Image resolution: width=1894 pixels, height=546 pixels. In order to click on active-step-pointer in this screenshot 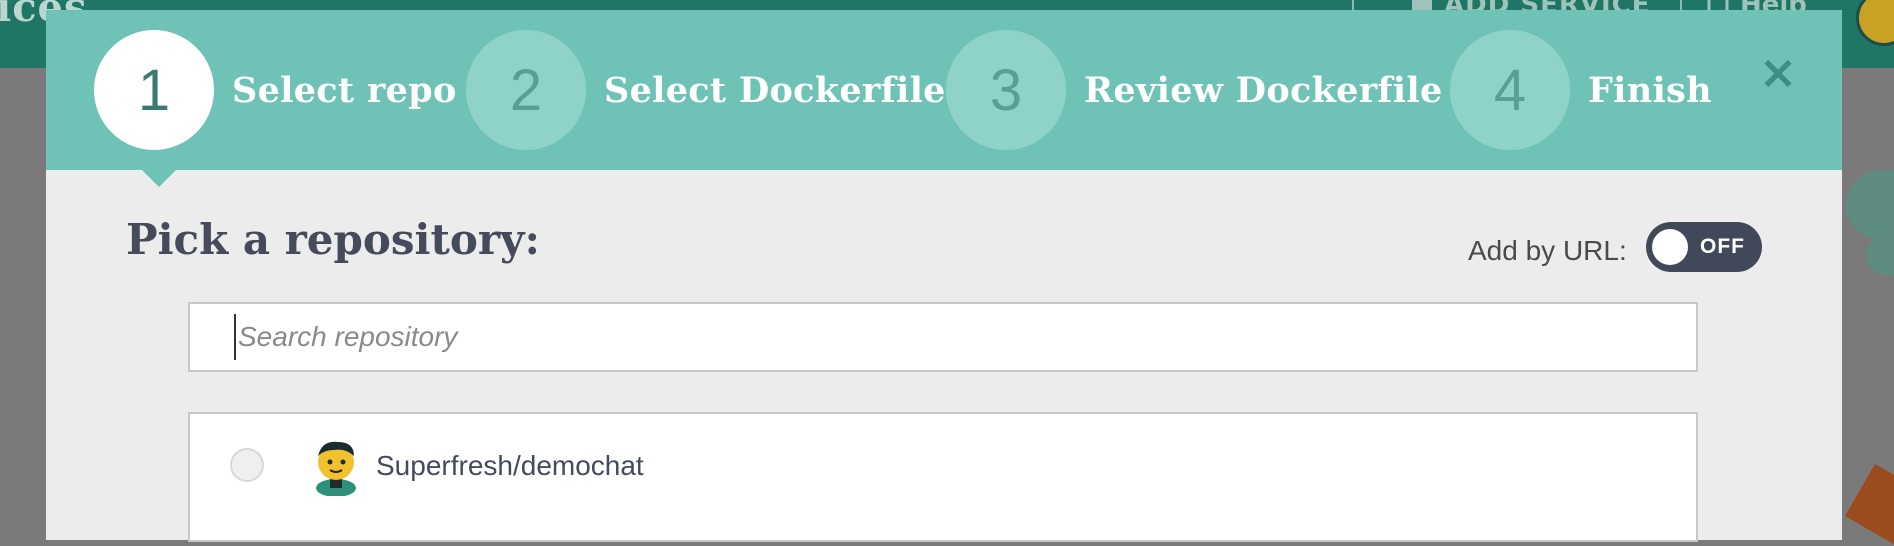, I will do `click(159, 178)`.